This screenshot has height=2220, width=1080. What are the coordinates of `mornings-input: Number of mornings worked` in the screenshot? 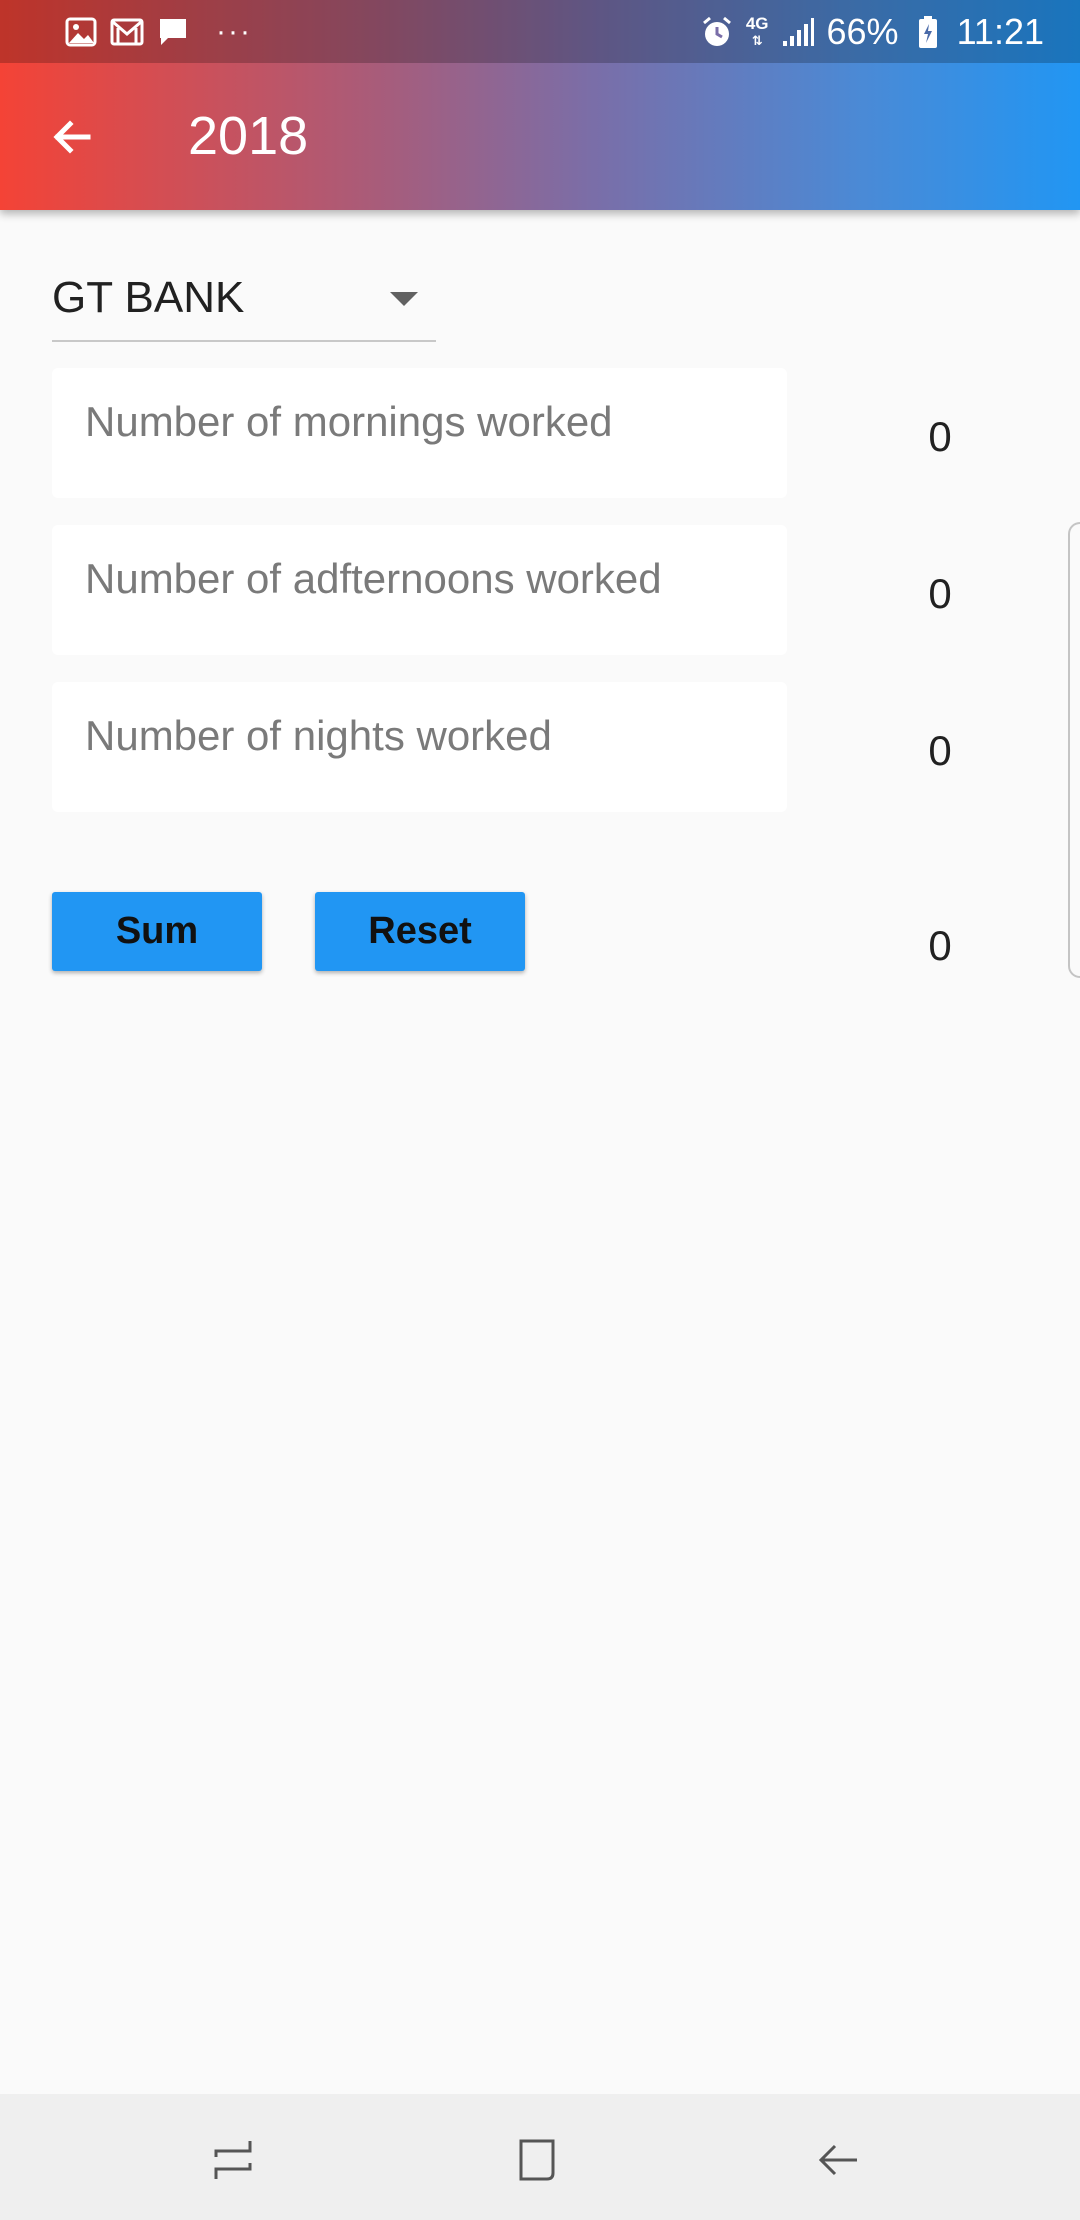 It's located at (419, 433).